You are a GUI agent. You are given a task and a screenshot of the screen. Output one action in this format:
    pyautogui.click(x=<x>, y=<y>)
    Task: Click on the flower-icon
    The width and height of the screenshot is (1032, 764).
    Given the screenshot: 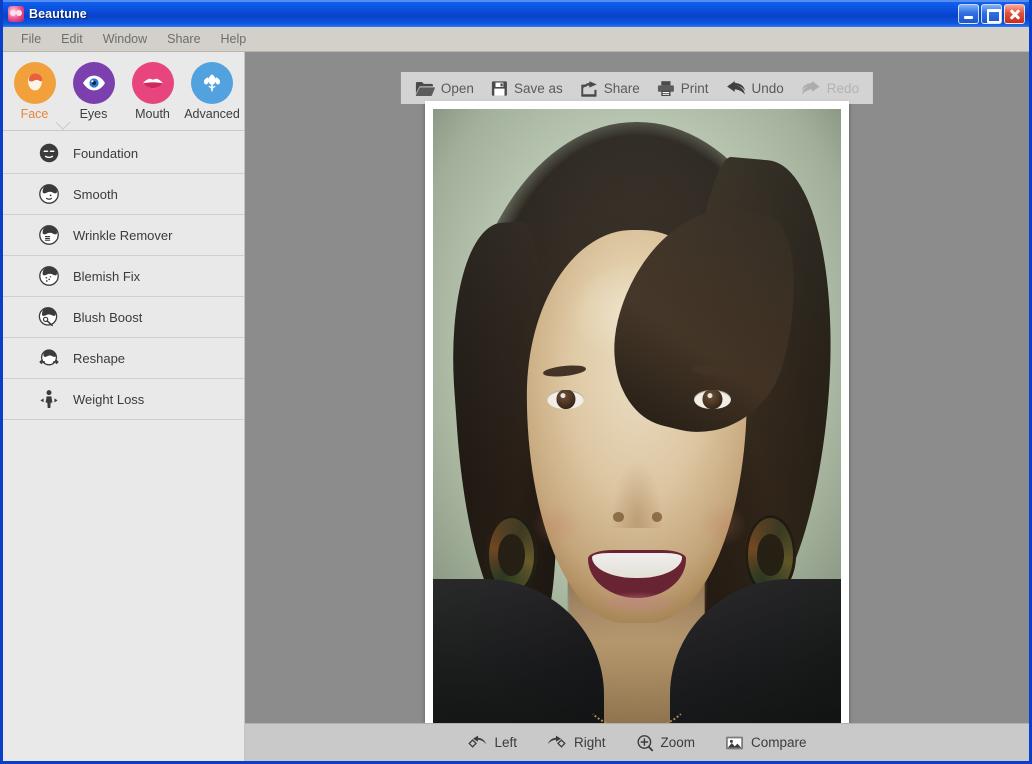 What is the action you would take?
    pyautogui.click(x=212, y=83)
    